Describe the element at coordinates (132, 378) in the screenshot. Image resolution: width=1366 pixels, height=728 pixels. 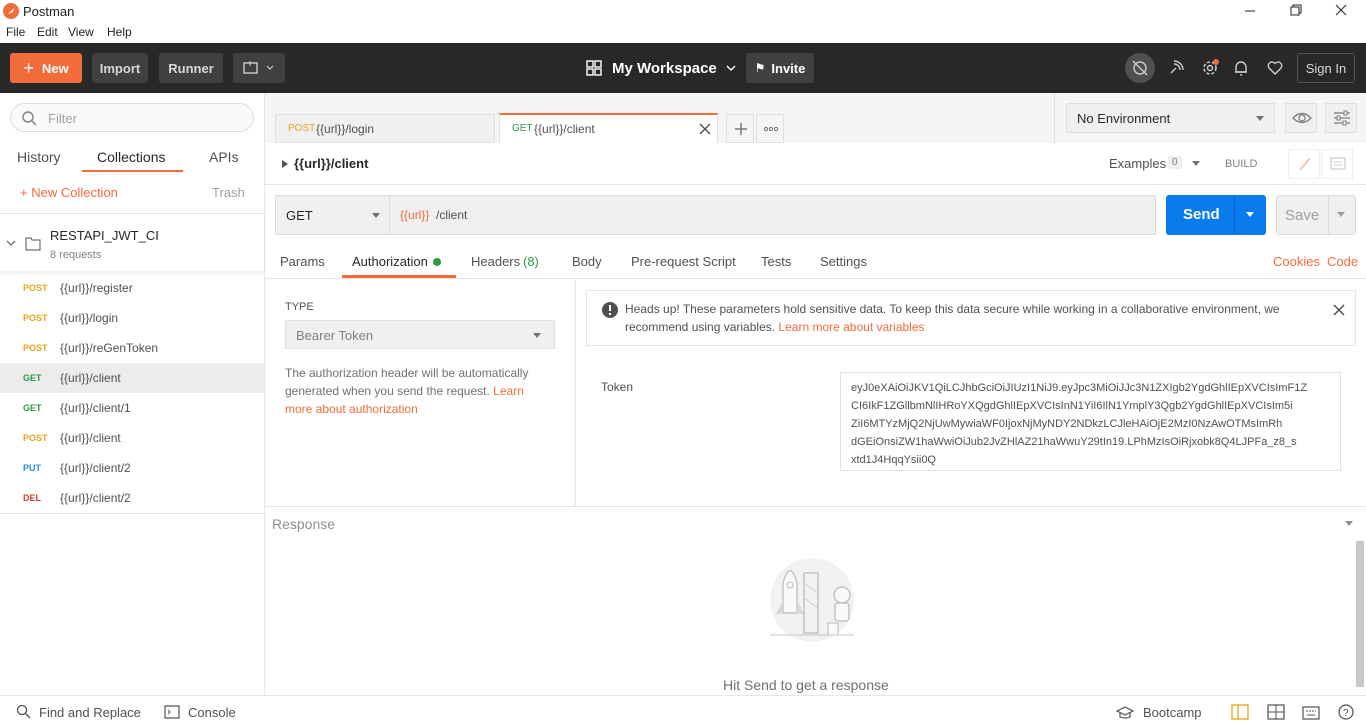
I see `request-item: GET {{url}}/client` at that location.